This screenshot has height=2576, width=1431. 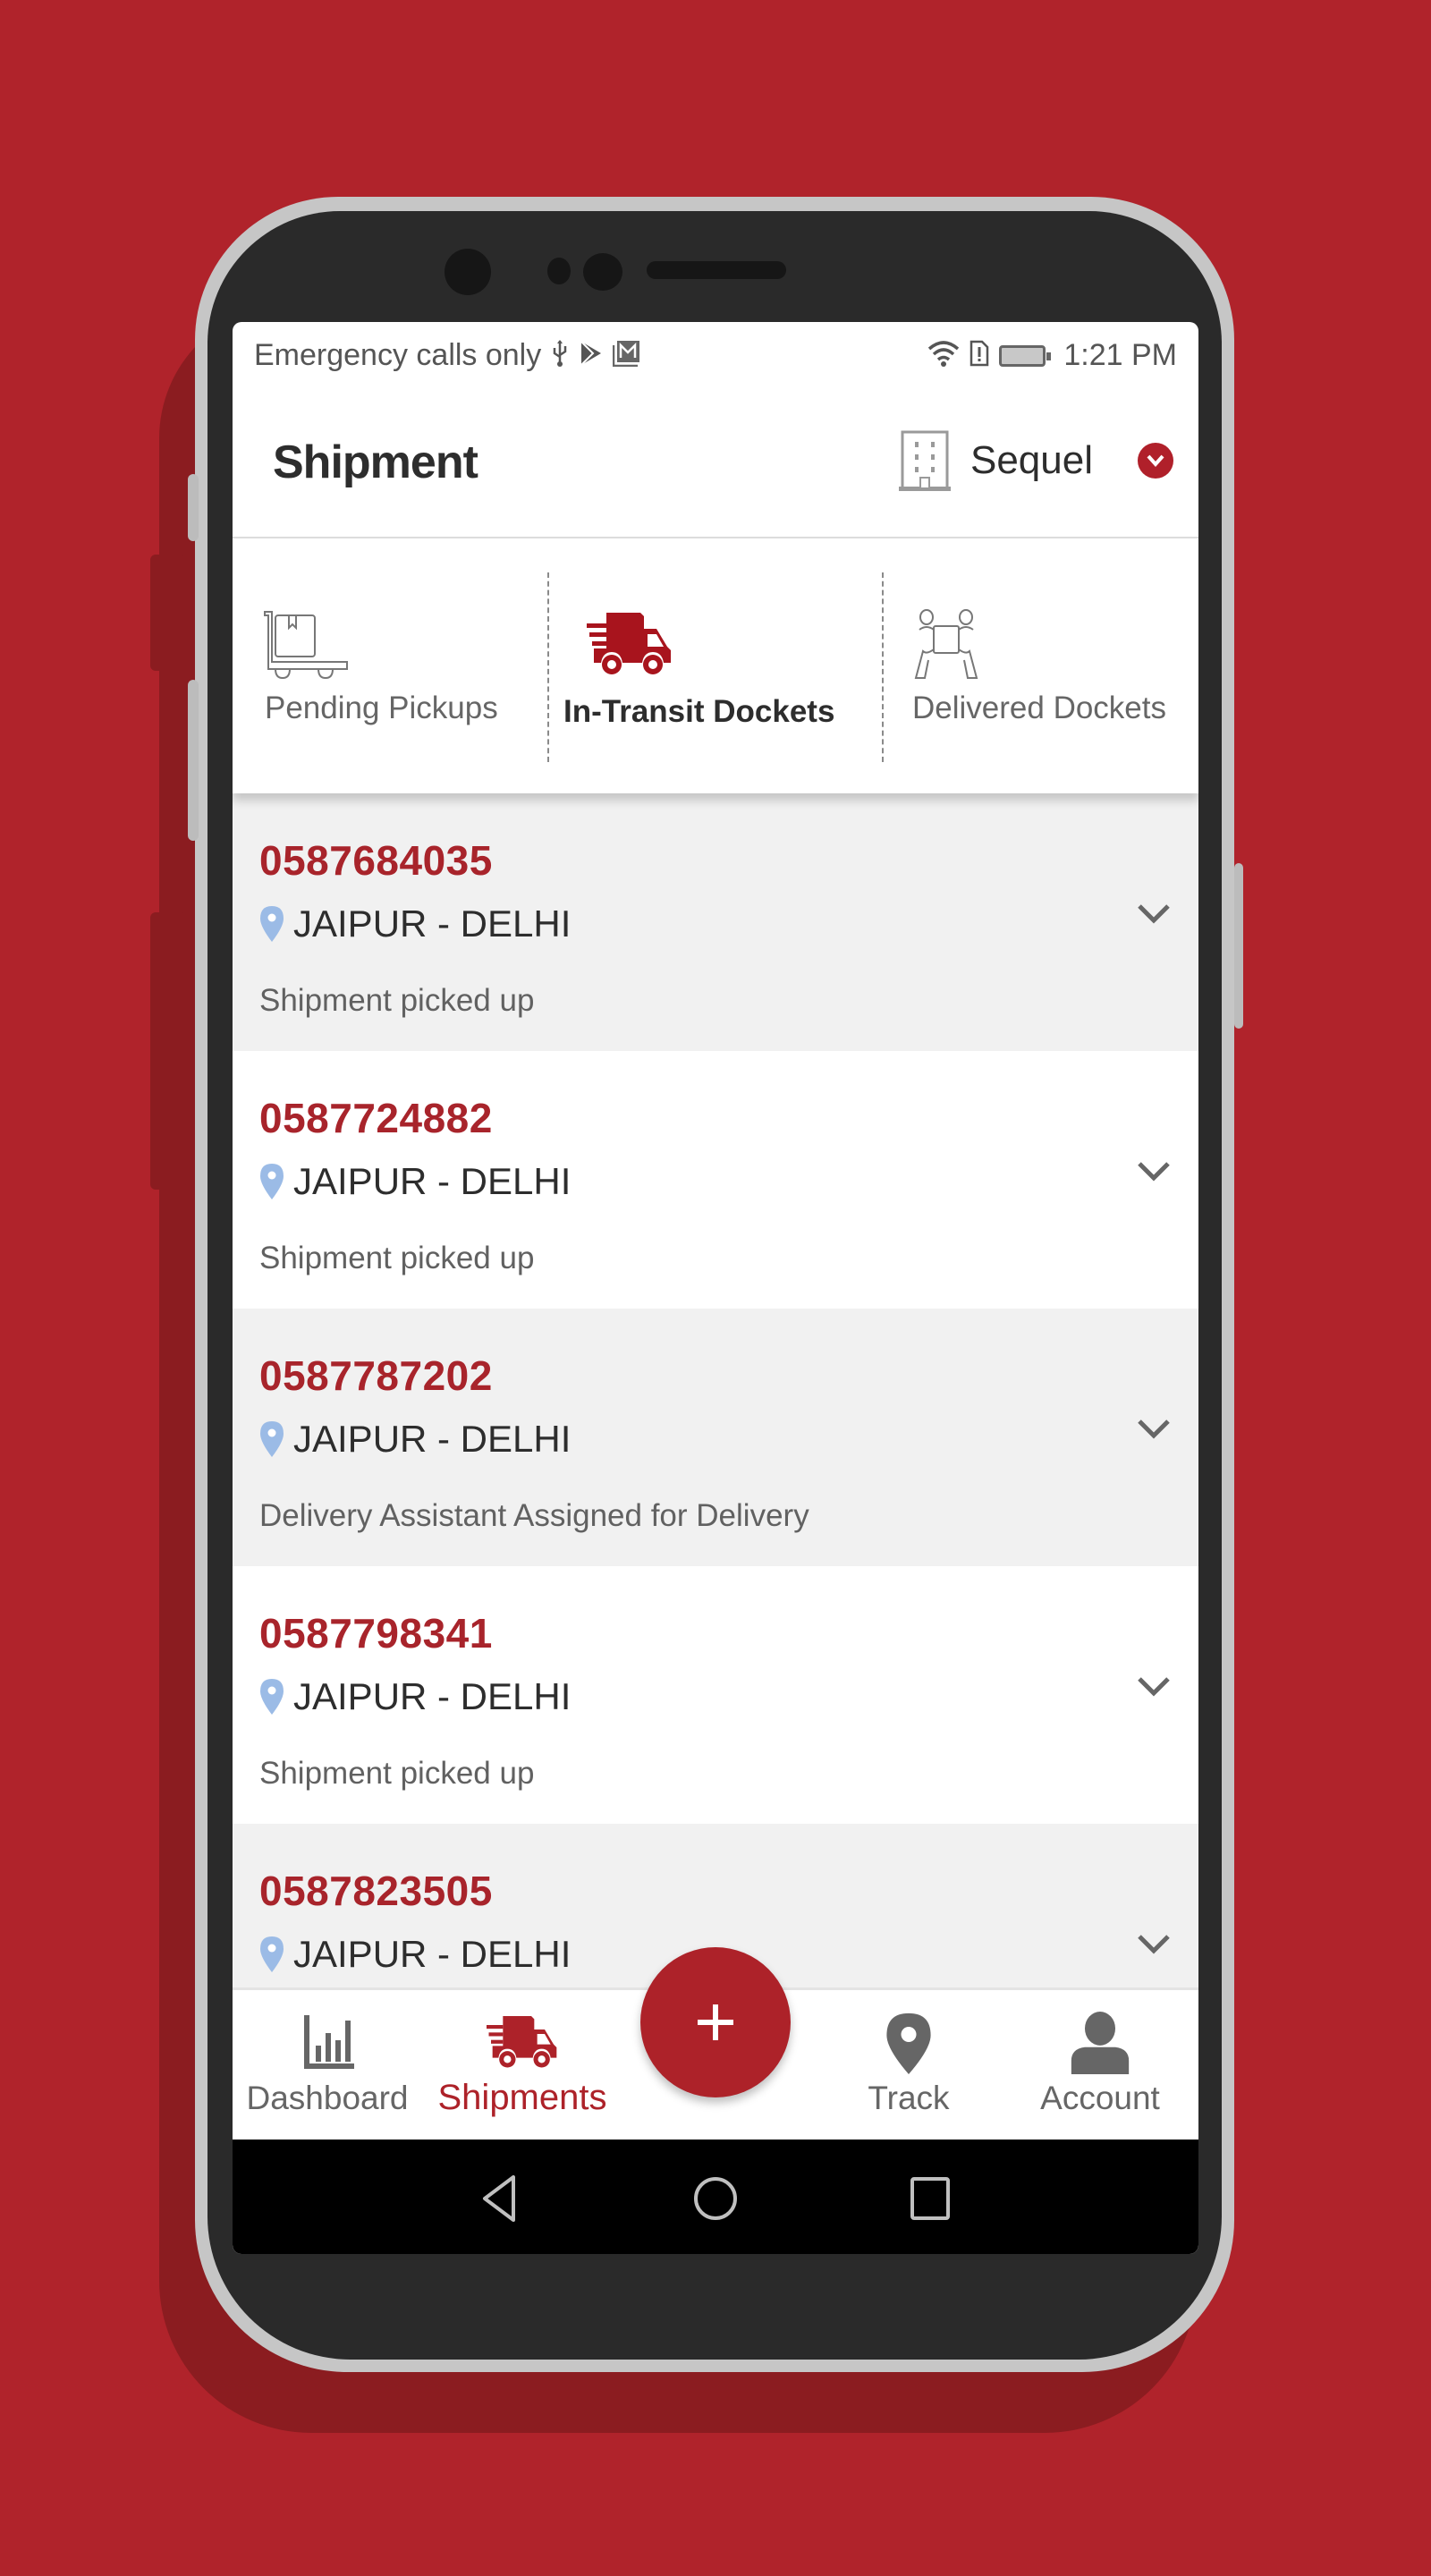 What do you see at coordinates (306, 645) in the screenshot?
I see `trolley-box-icon` at bounding box center [306, 645].